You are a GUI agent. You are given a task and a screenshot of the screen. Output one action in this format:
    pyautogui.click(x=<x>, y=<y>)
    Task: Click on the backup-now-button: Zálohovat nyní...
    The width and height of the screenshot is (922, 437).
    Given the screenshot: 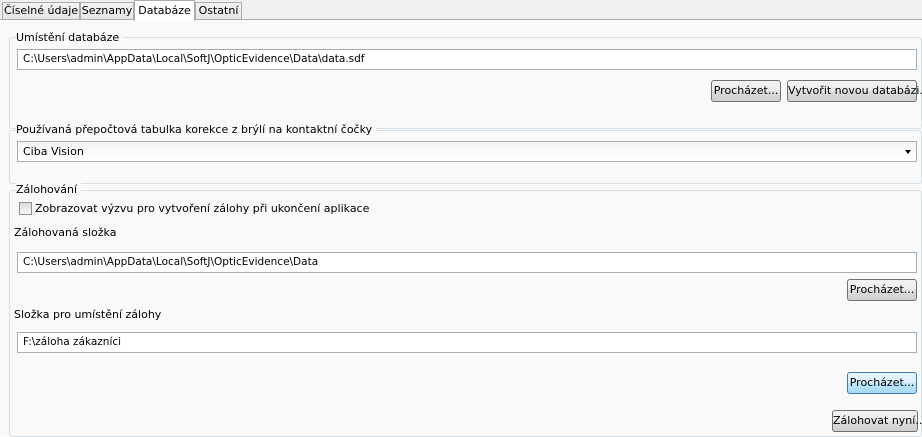 What is the action you would take?
    pyautogui.click(x=877, y=421)
    